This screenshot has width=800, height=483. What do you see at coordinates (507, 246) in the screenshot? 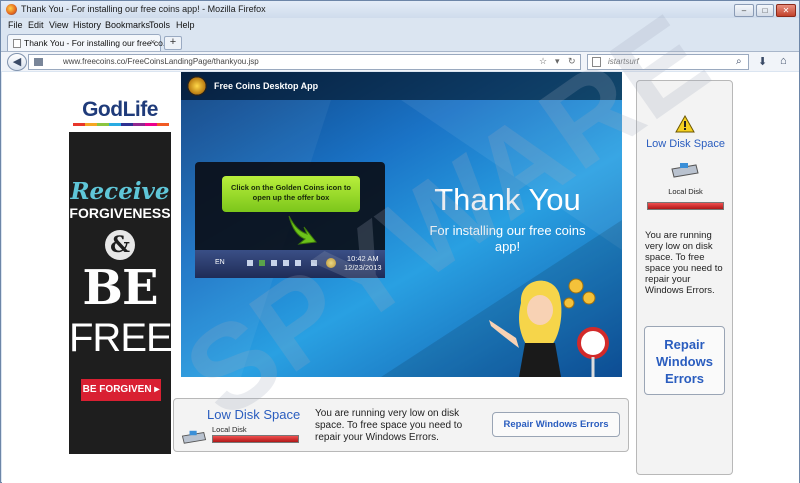
I see `thank-you-subtitle-line-2: app!` at bounding box center [507, 246].